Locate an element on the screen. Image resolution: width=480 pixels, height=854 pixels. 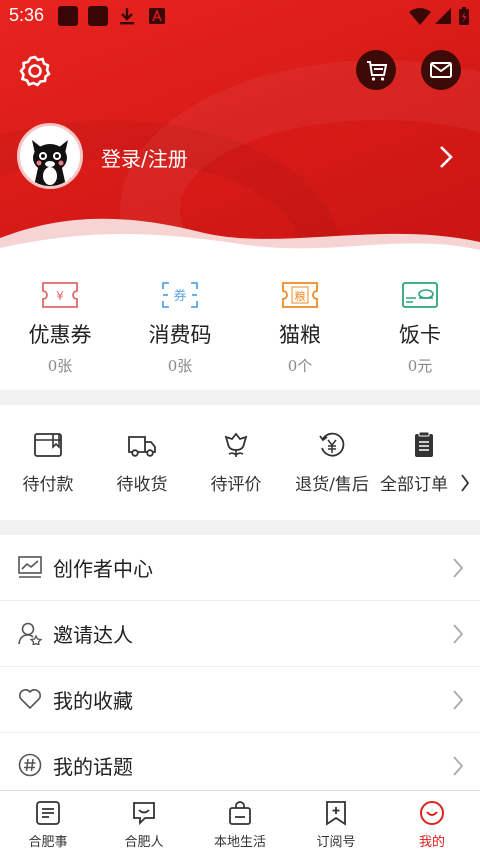
menu-item-creator-center: 创作者中心 is located at coordinates (240, 568).